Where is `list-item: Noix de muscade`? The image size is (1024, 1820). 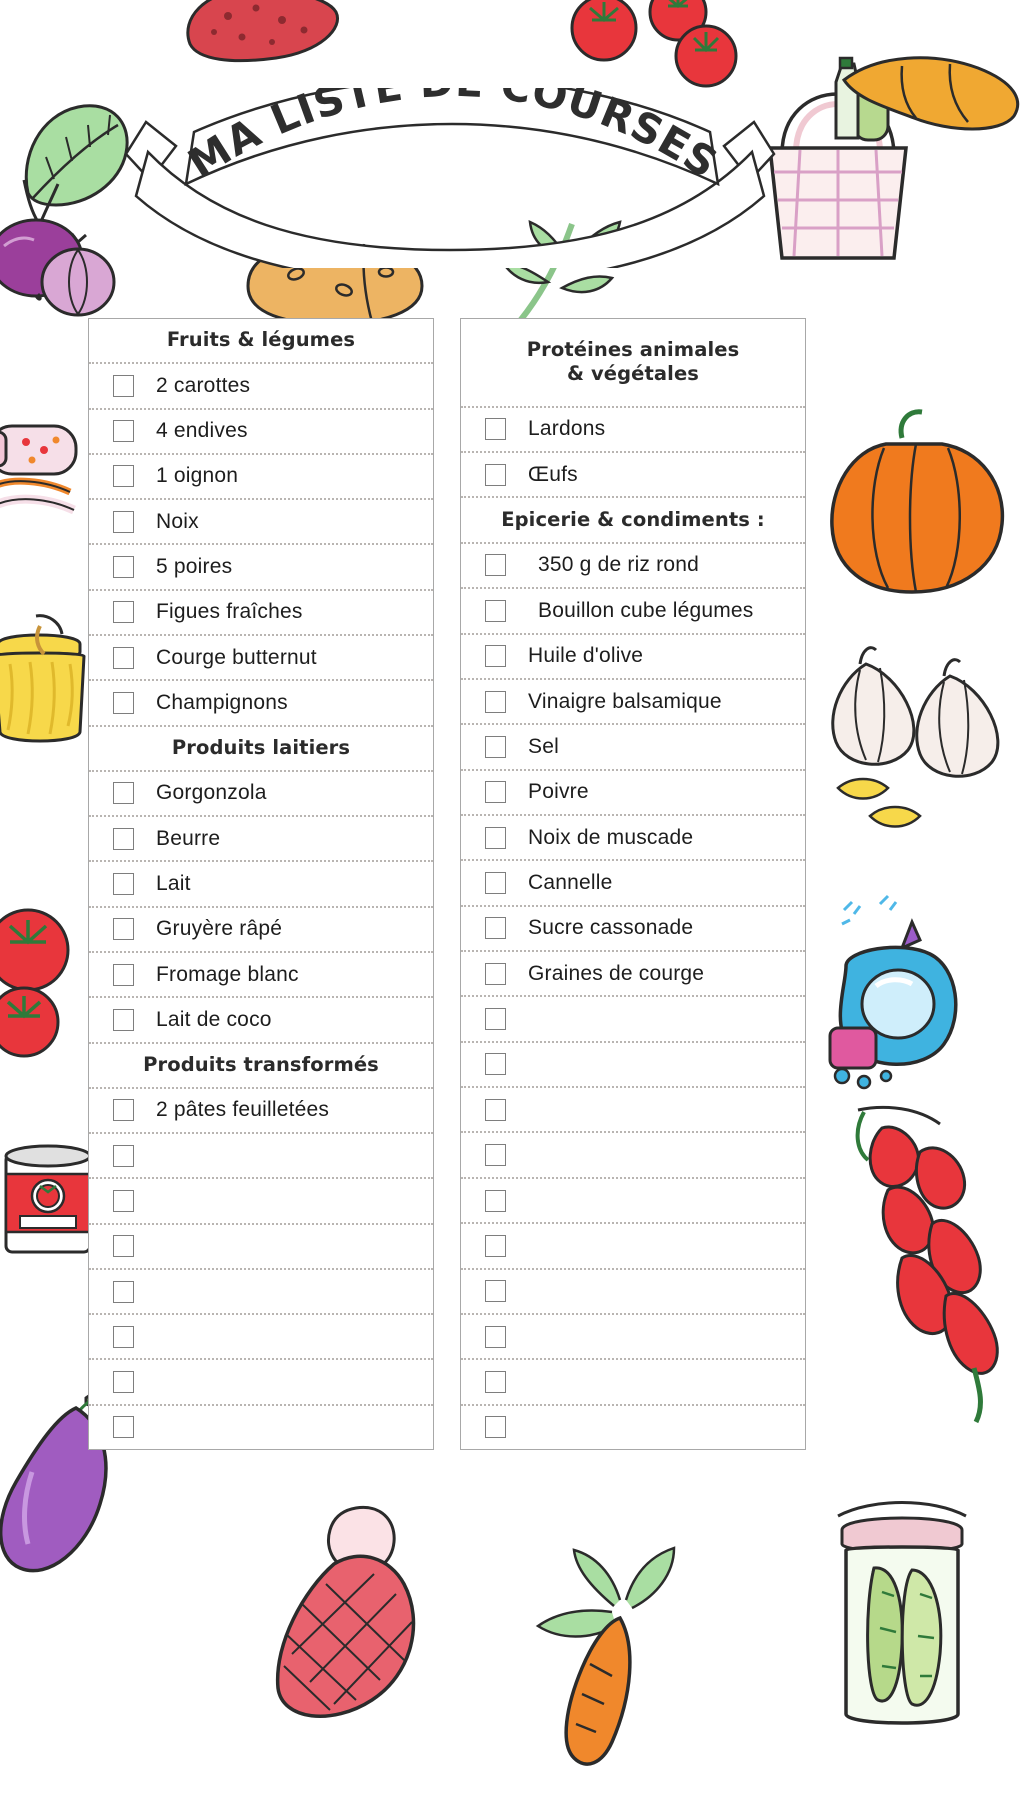
list-item: Noix de muscade is located at coordinates (633, 839).